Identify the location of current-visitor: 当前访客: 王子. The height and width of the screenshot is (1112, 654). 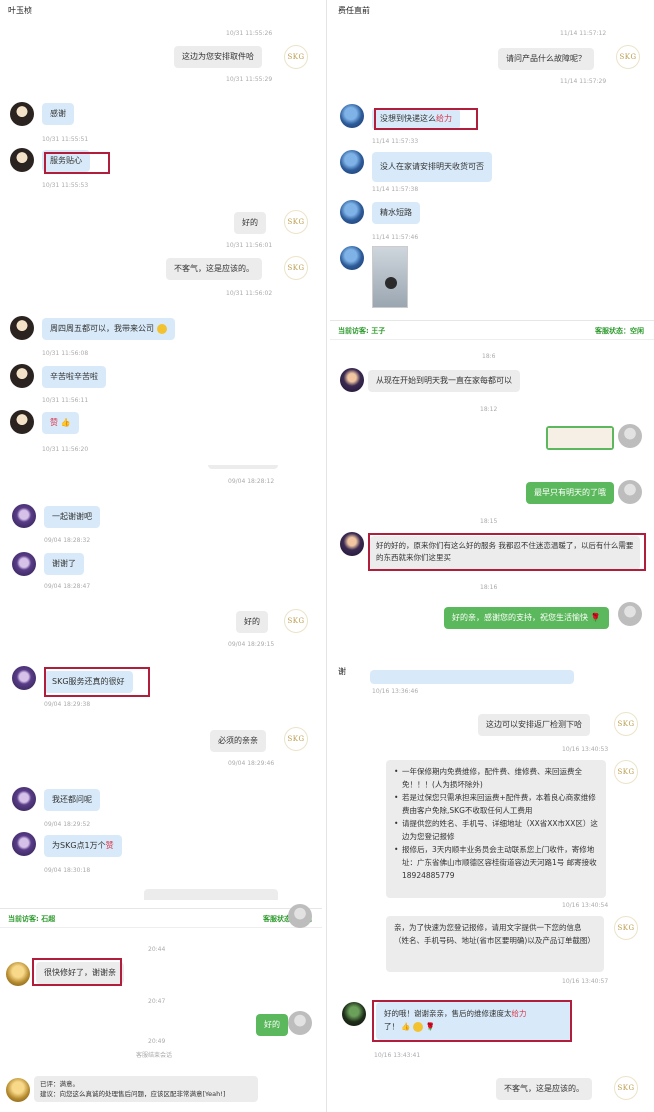
(362, 331).